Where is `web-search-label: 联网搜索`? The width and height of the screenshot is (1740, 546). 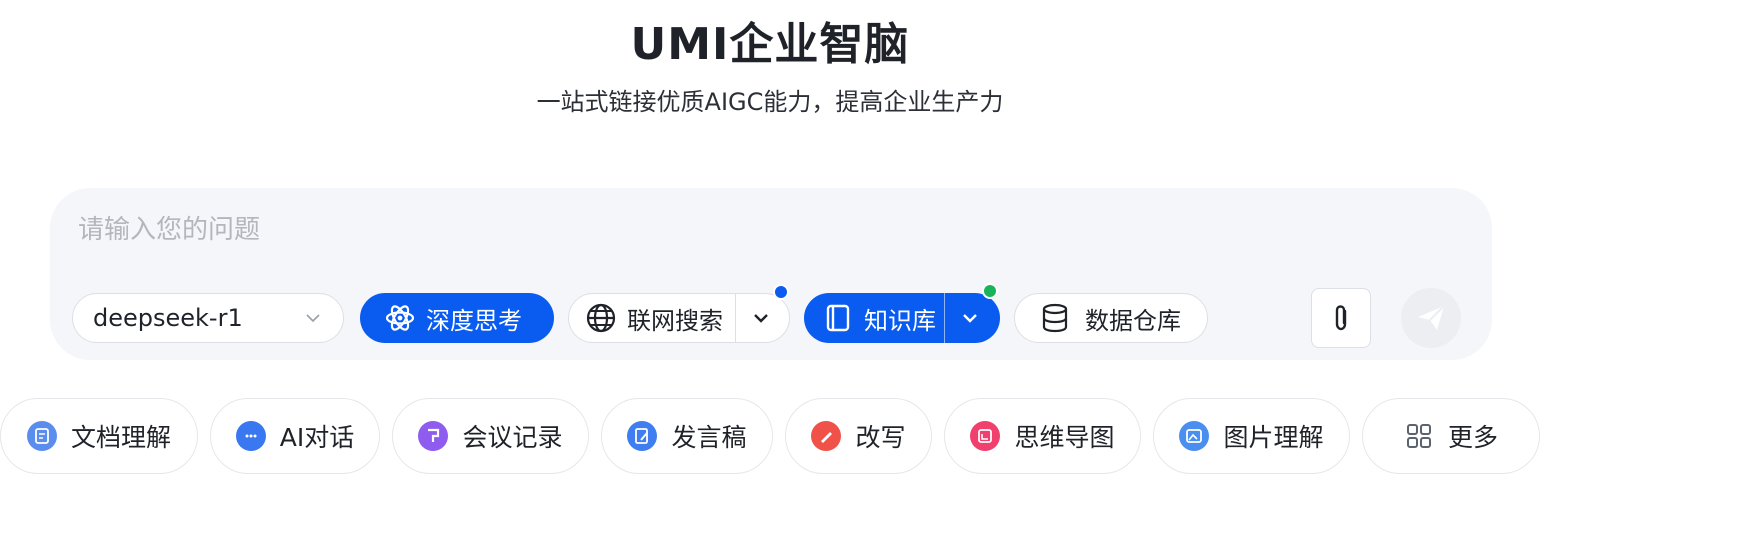 web-search-label: 联网搜索 is located at coordinates (675, 320).